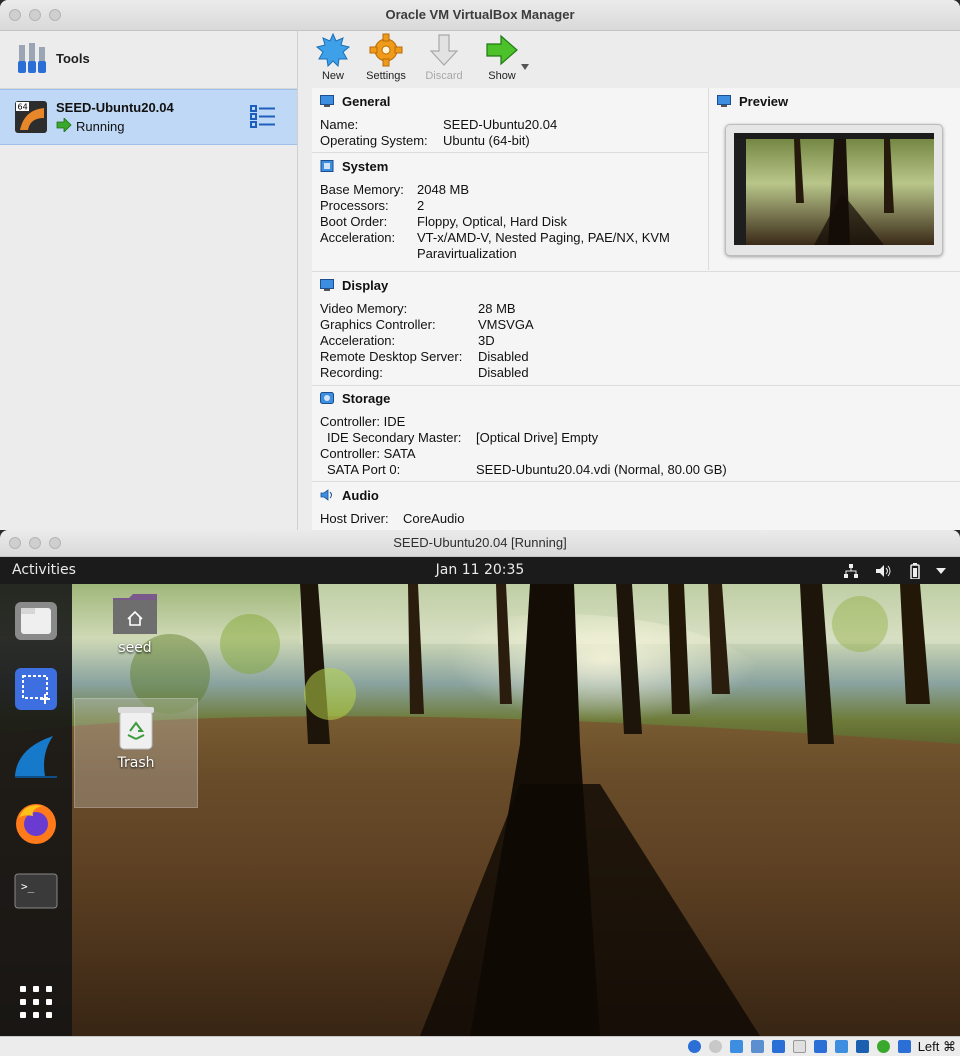 The height and width of the screenshot is (1056, 960). Describe the element at coordinates (36, 621) in the screenshot. I see `files-app-icon` at that location.